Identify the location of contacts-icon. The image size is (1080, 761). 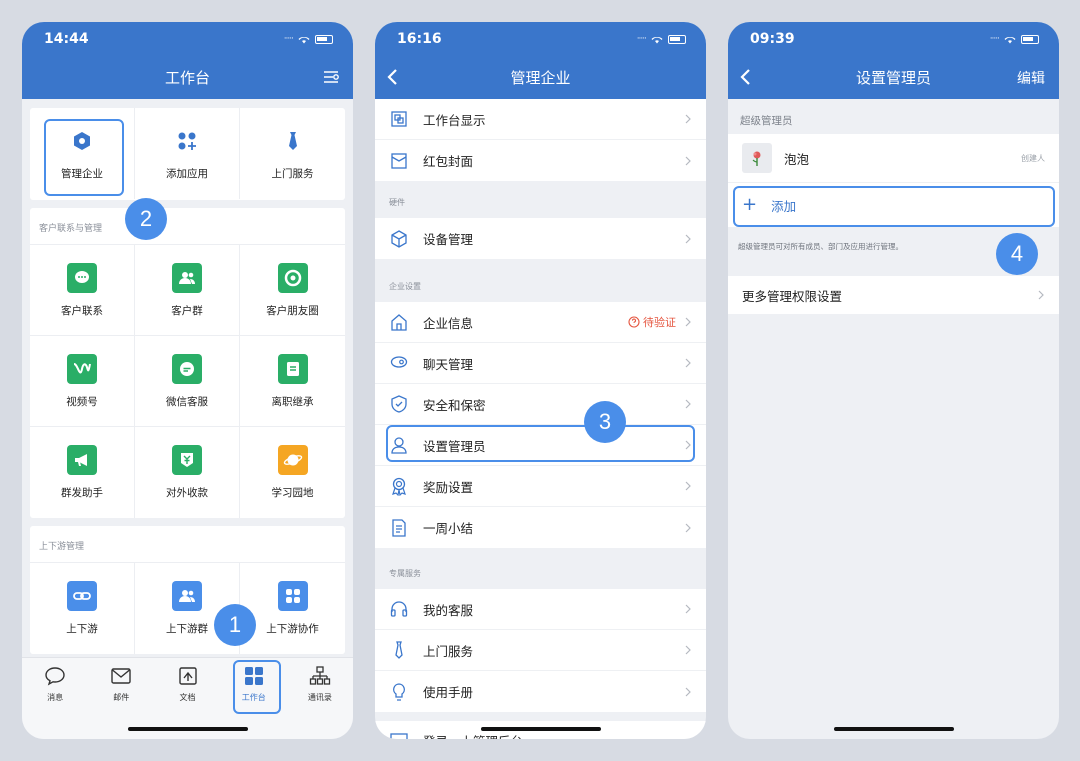
(320, 675).